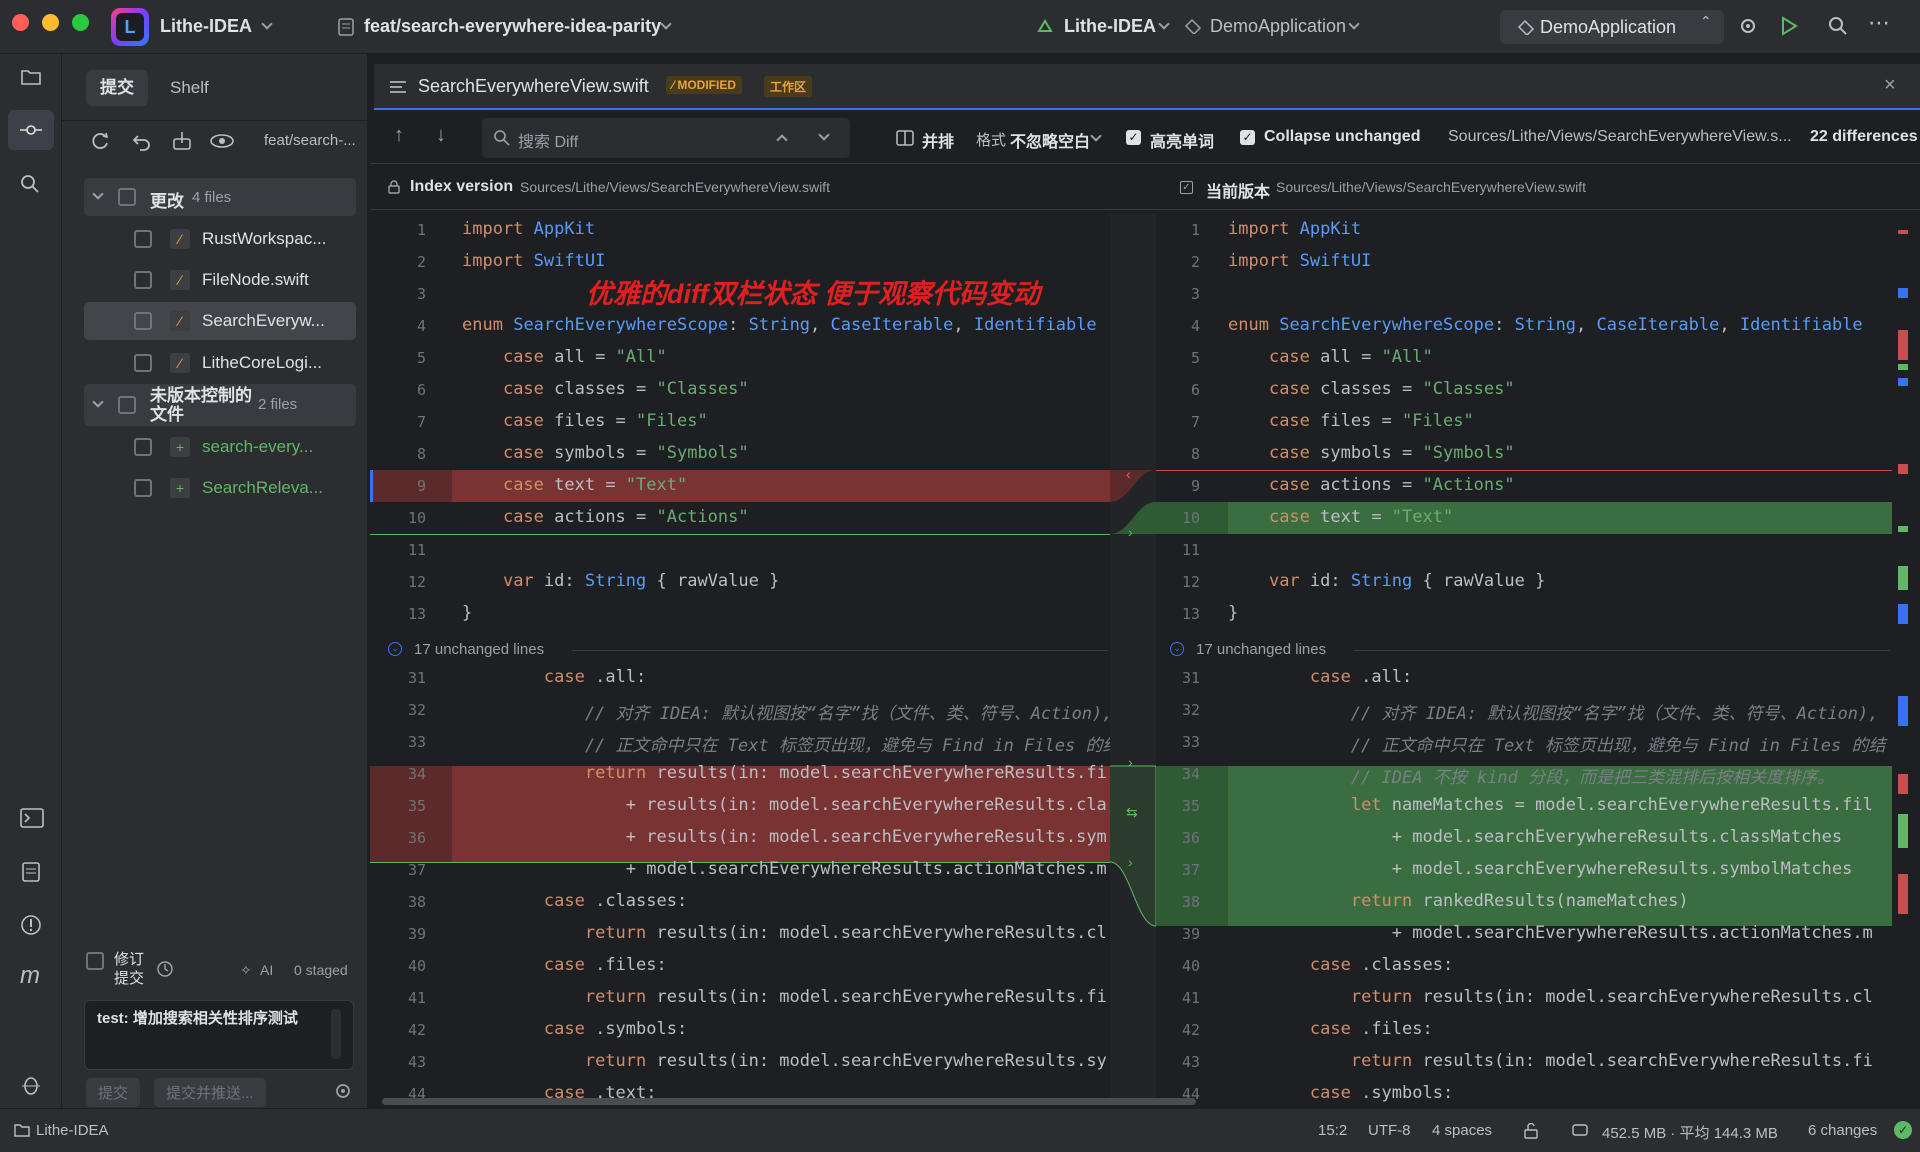 This screenshot has width=1920, height=1152. Describe the element at coordinates (1190, 998) in the screenshot. I see `line-number: 41` at that location.